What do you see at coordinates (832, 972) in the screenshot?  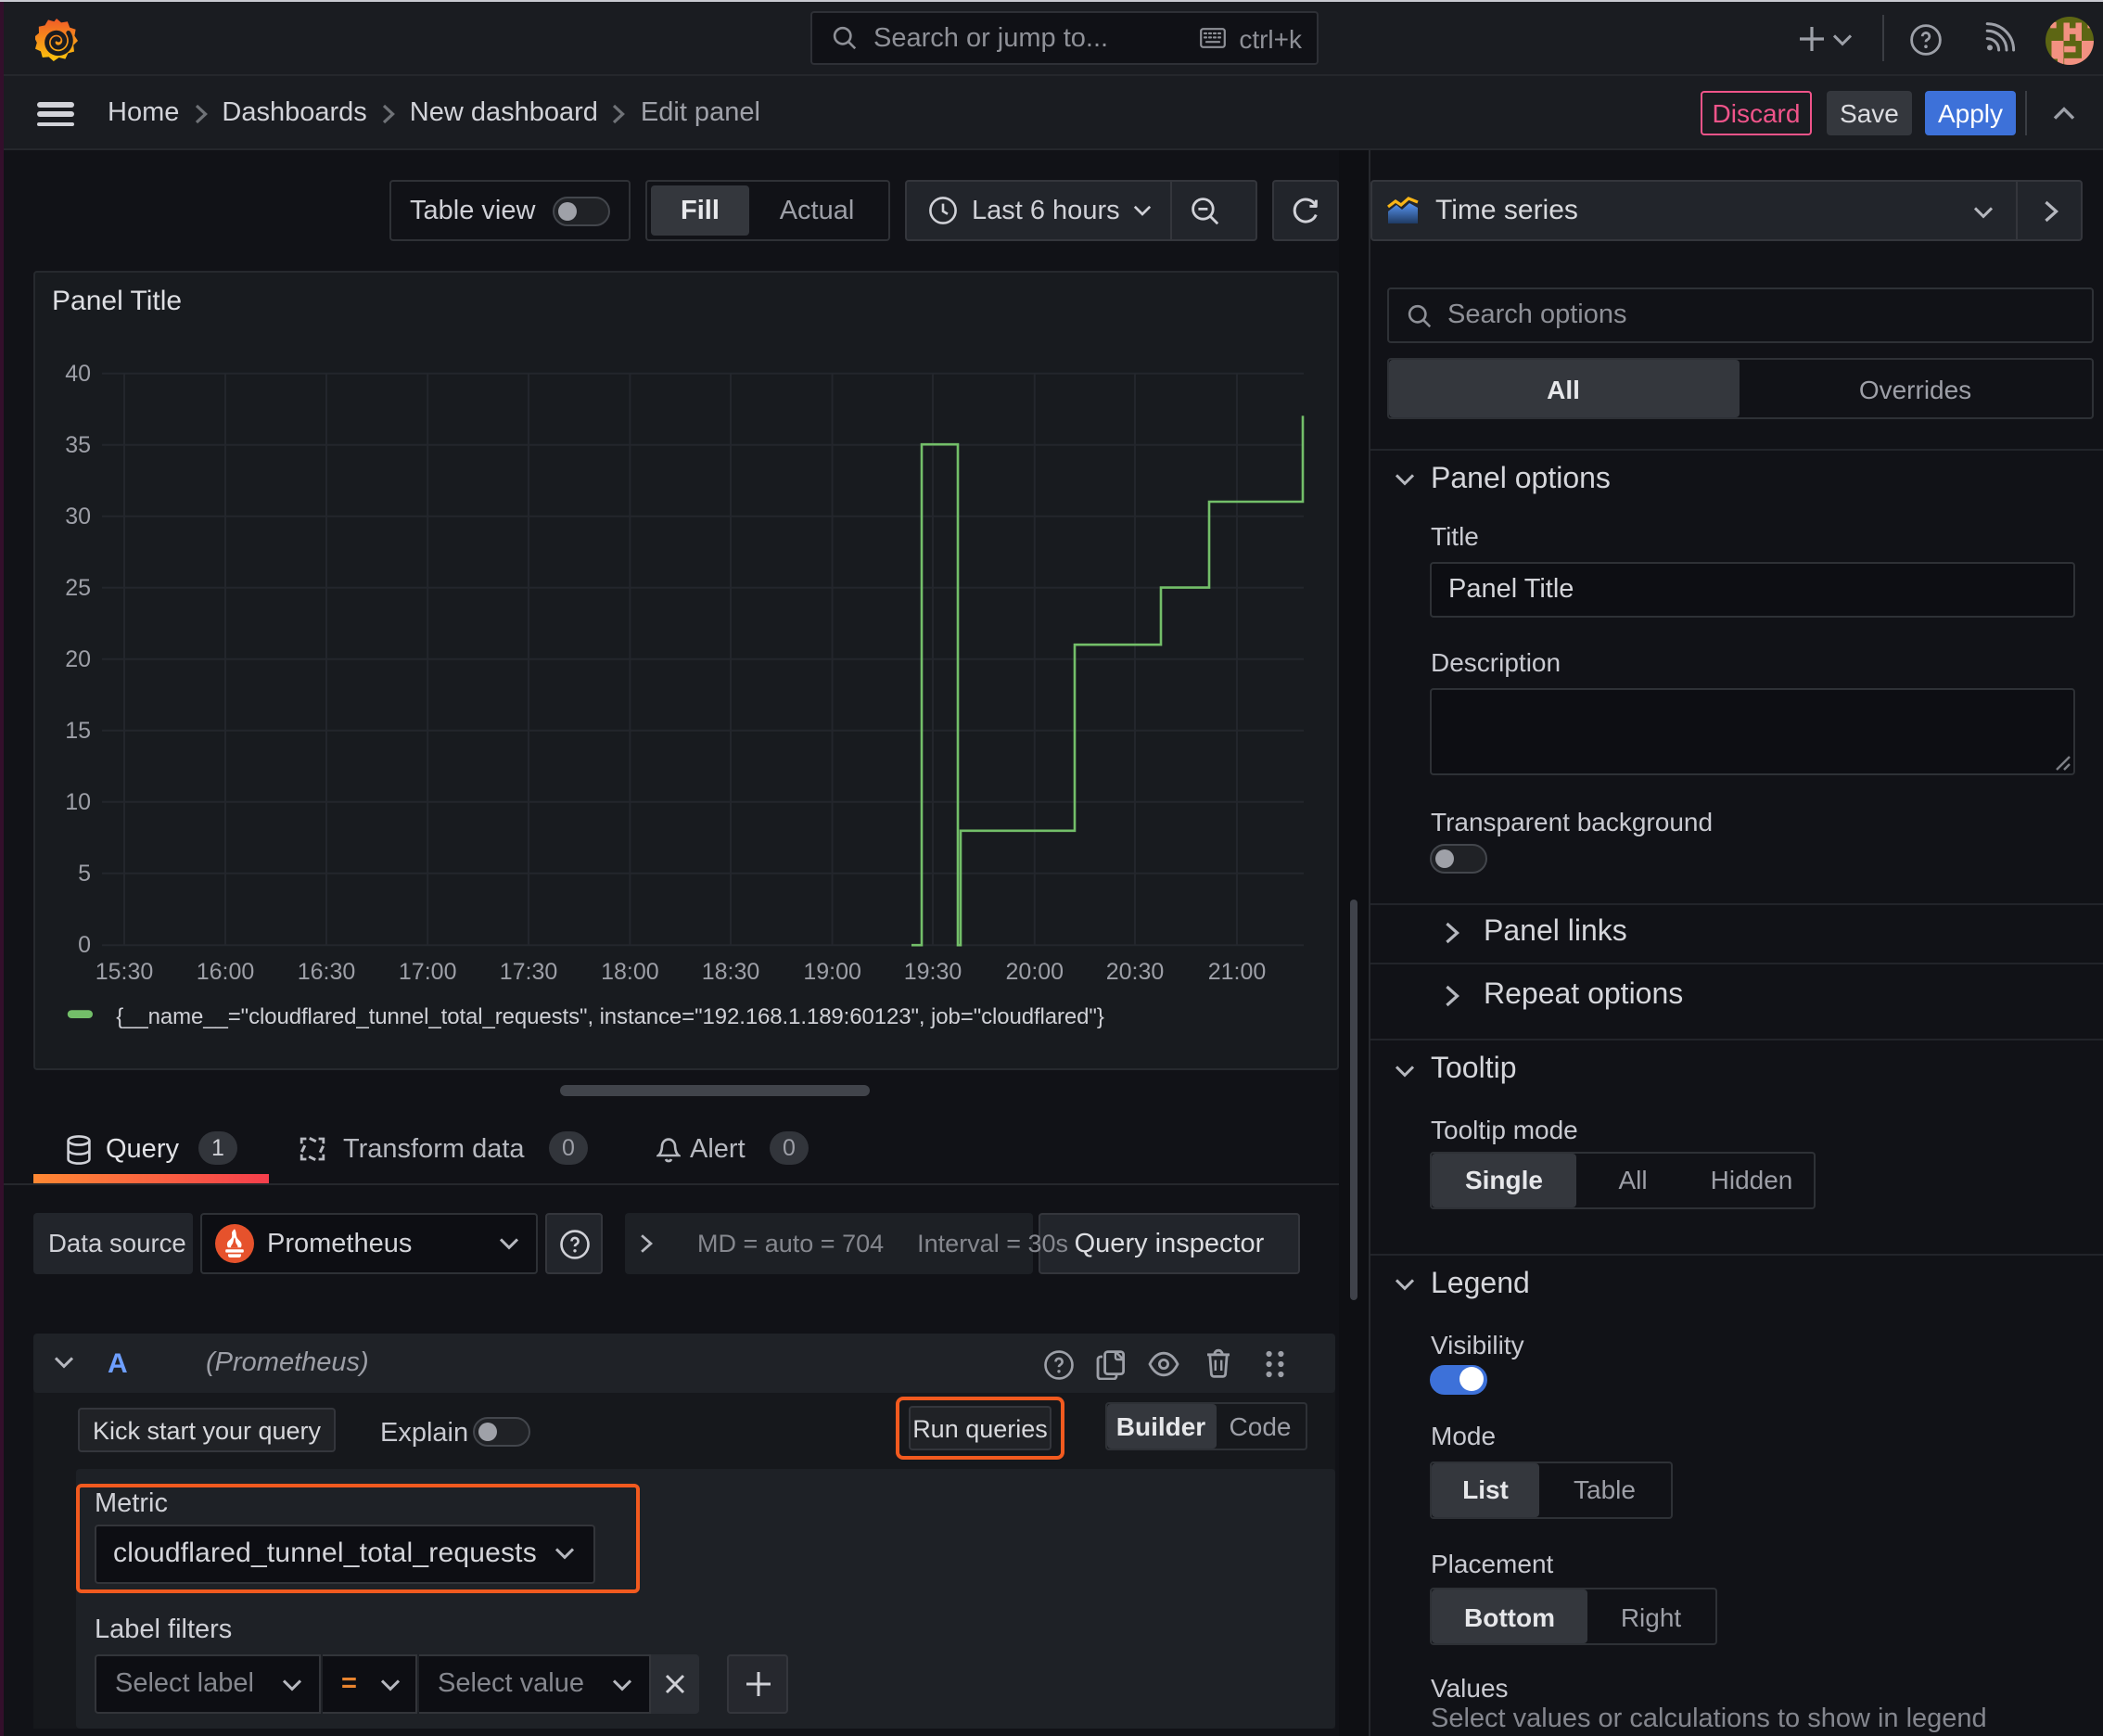 I see `svg-text: 19:00` at bounding box center [832, 972].